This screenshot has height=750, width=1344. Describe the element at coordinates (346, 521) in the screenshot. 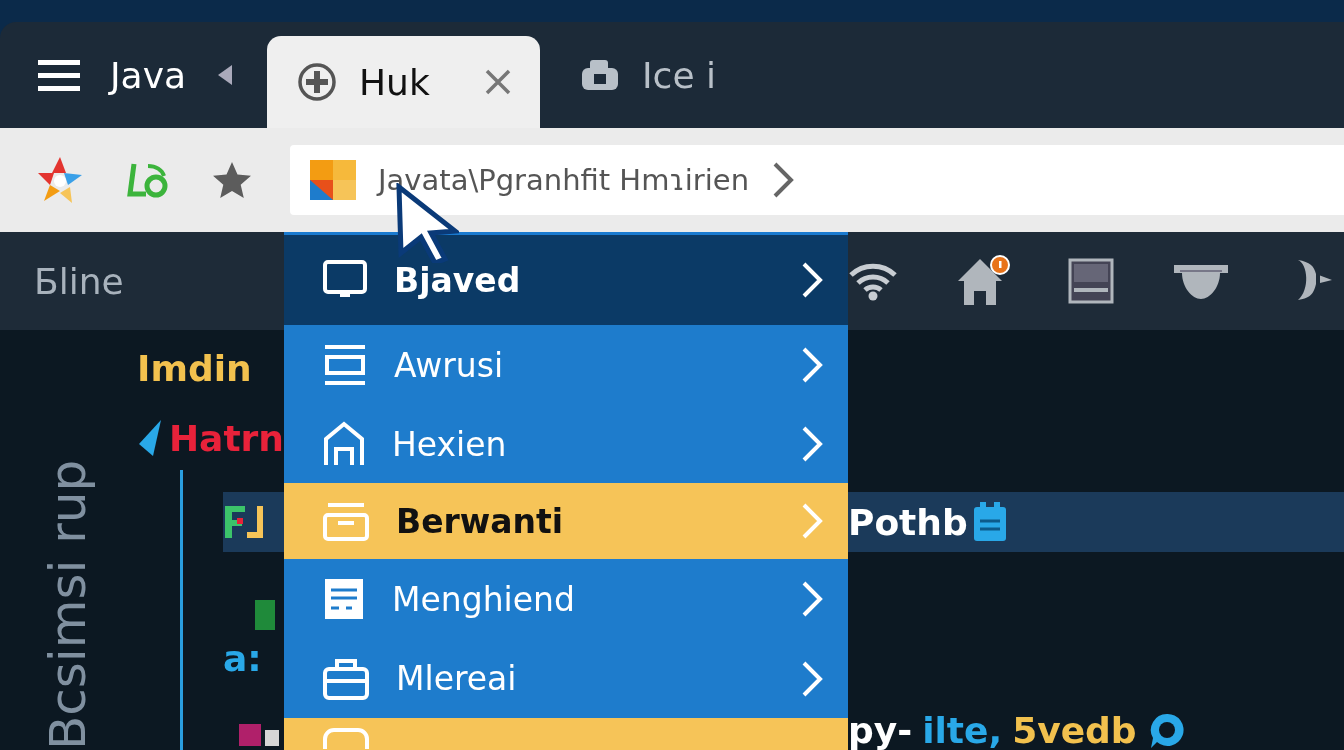

I see `tray-icon` at that location.